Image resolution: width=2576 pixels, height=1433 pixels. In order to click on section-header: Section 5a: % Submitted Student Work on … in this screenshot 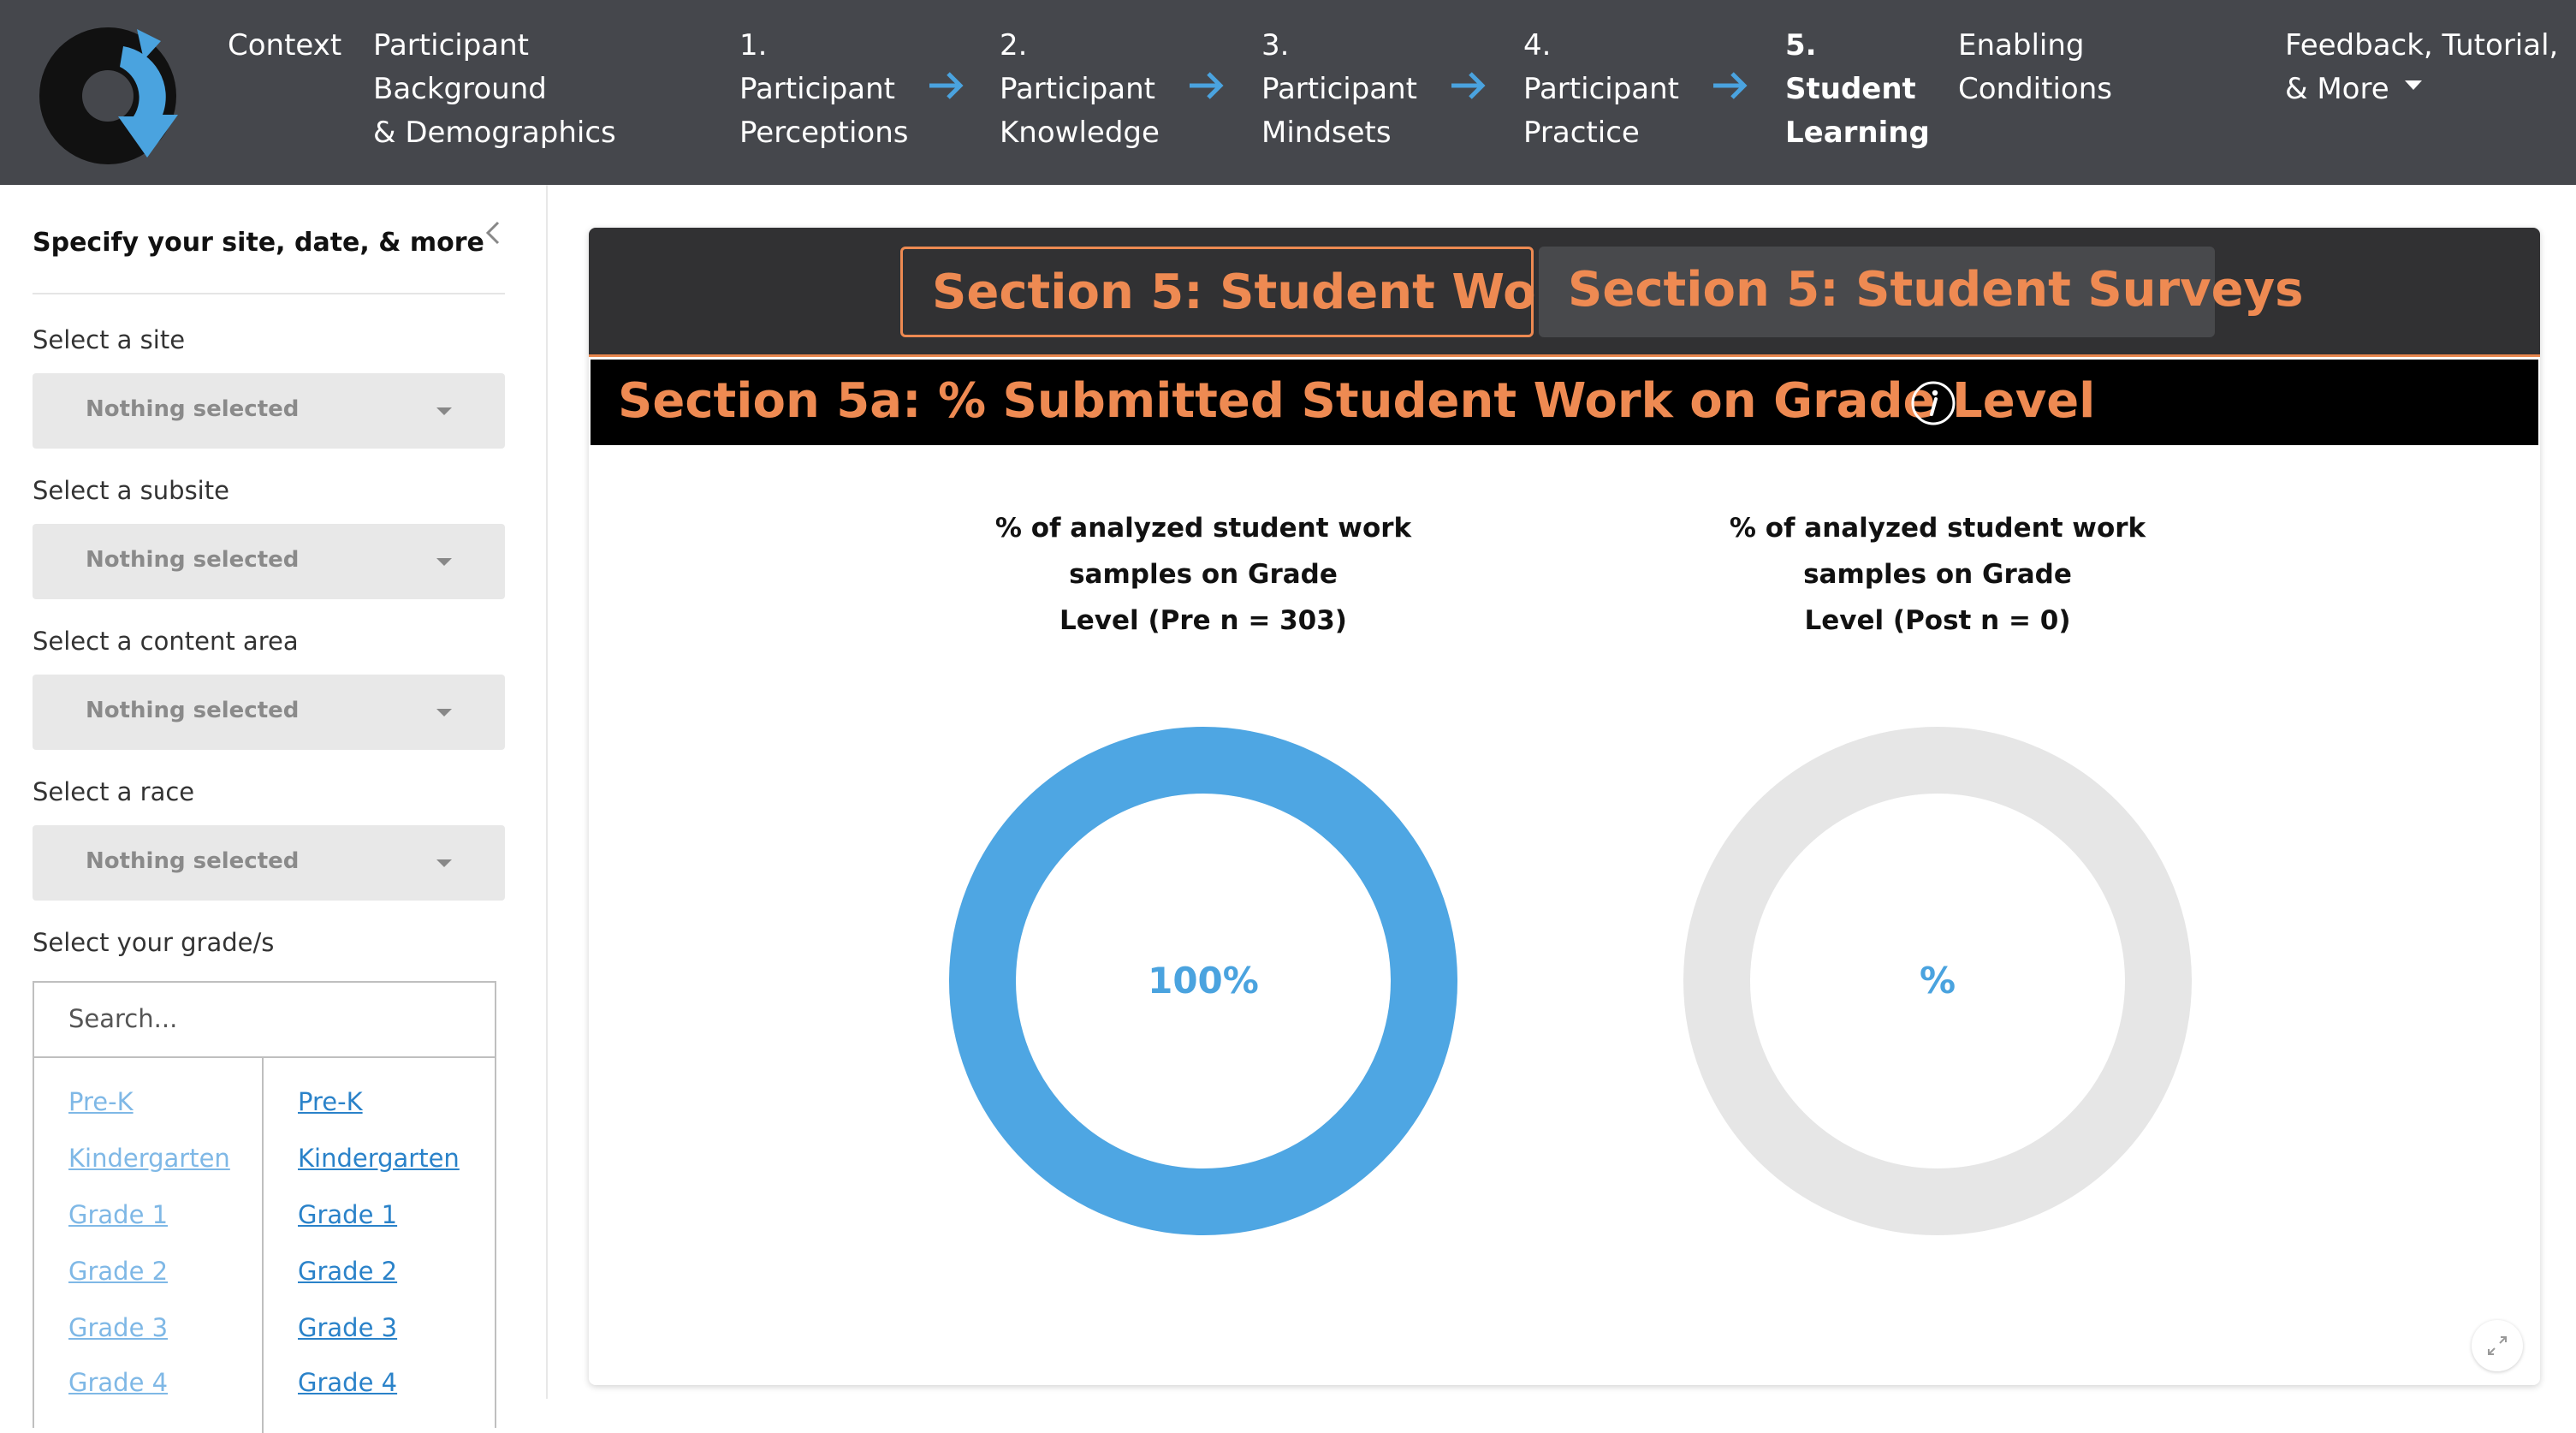, I will do `click(1564, 402)`.